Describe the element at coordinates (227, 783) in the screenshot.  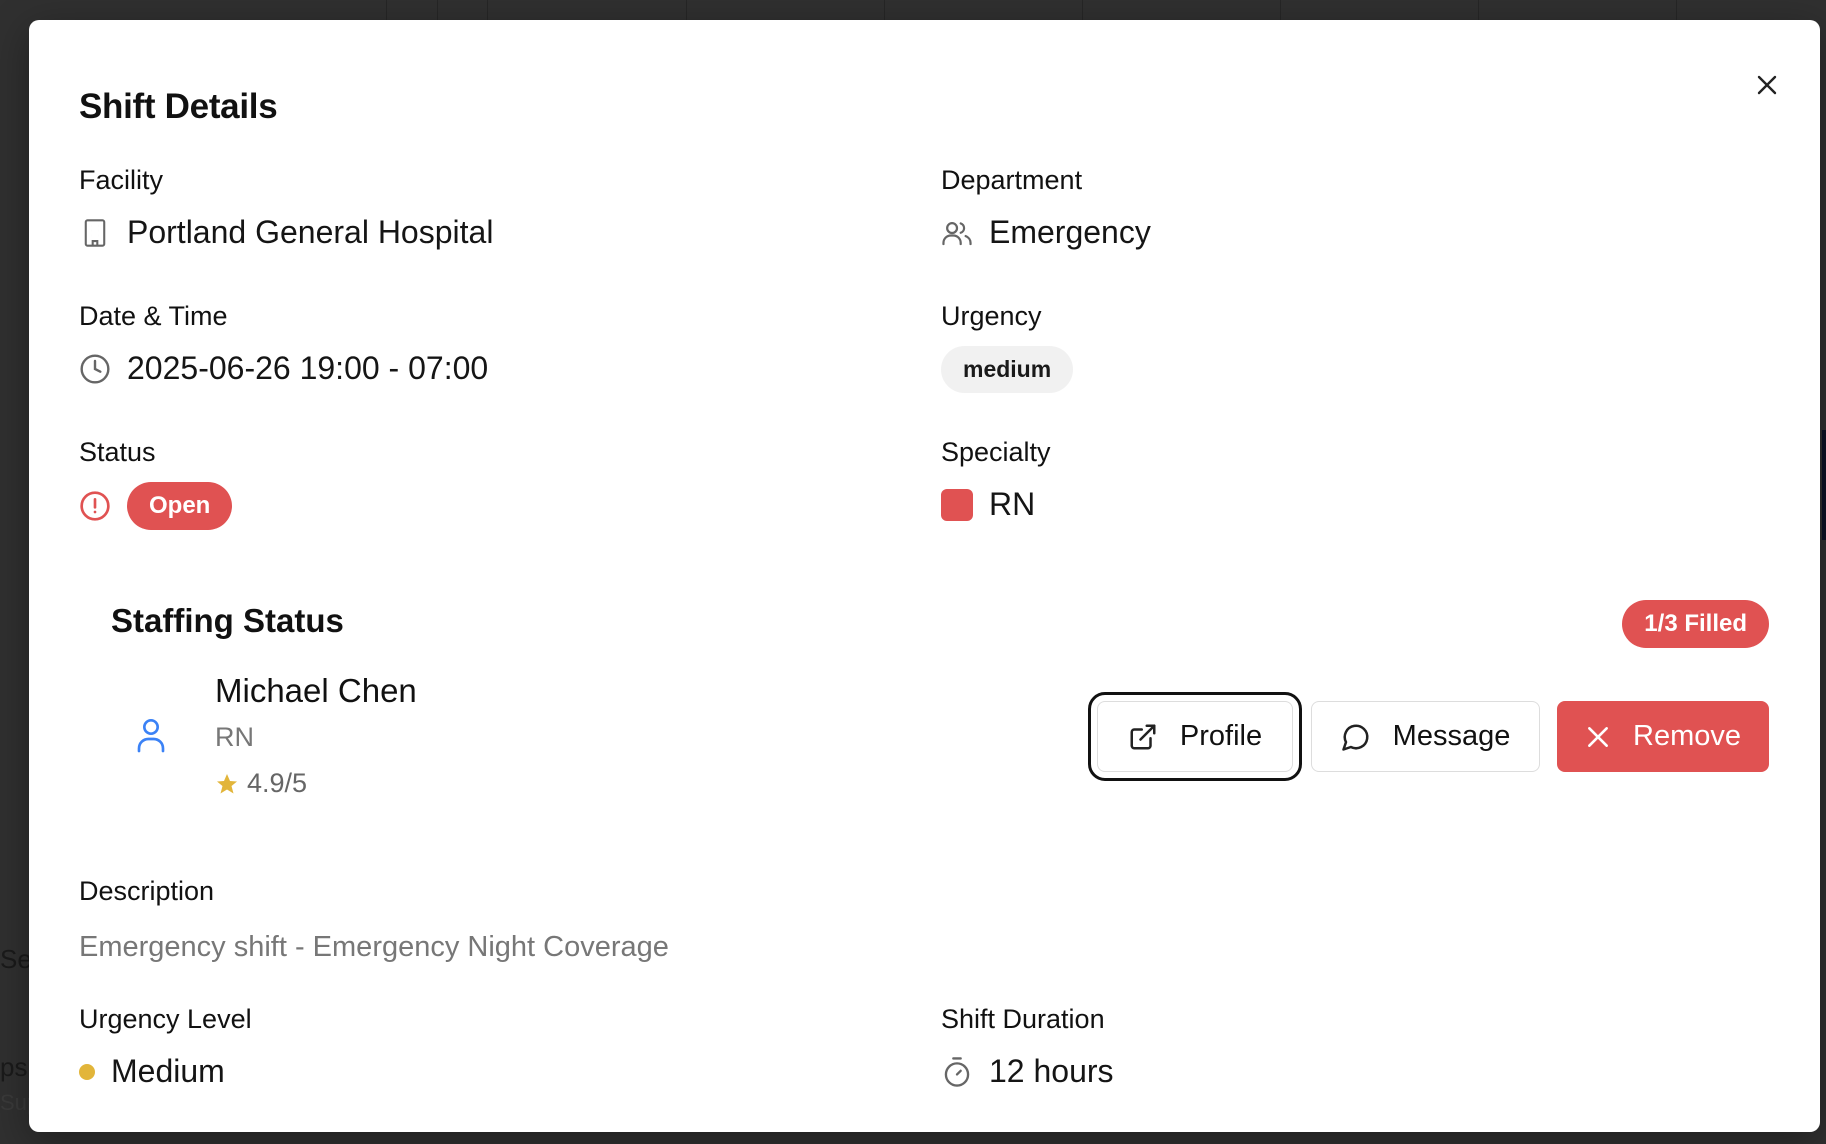
I see `star-icon` at that location.